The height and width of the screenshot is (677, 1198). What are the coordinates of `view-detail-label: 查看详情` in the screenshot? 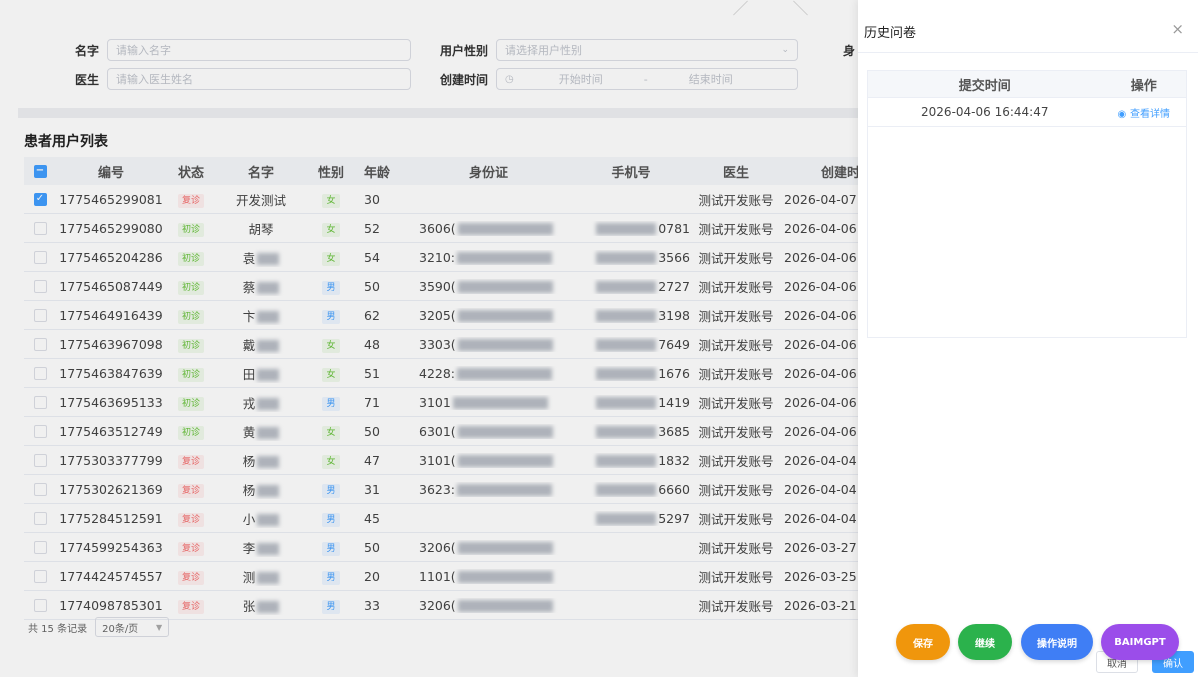 It's located at (1150, 114).